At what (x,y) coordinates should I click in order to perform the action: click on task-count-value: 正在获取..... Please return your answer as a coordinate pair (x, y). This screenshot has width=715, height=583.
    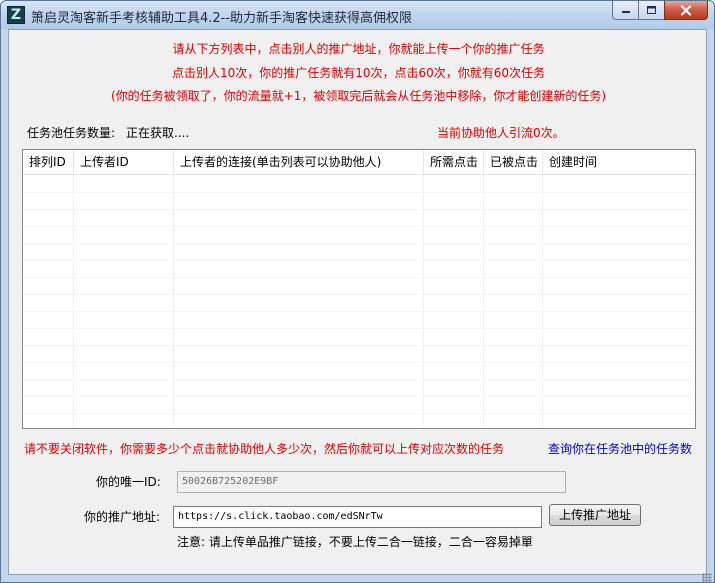
    Looking at the image, I should click on (158, 133).